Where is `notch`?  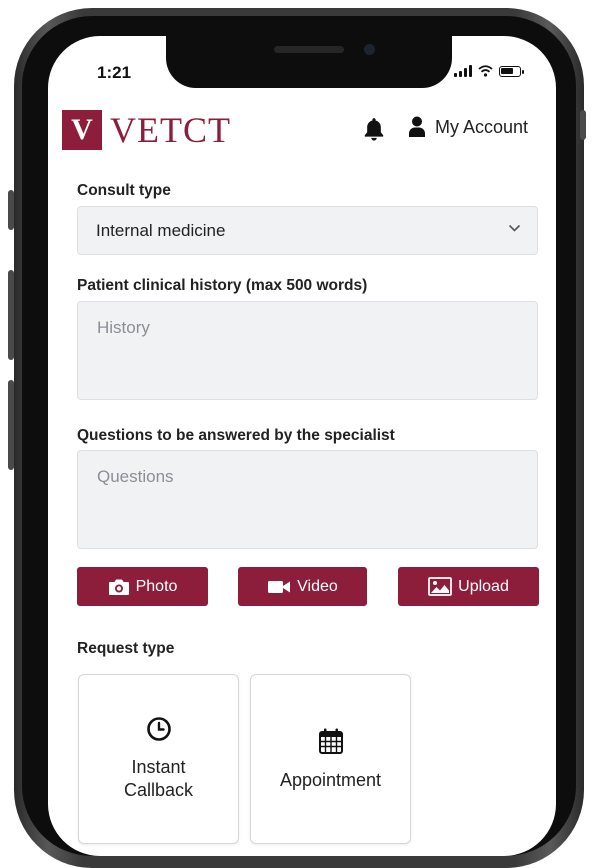
notch is located at coordinates (309, 62).